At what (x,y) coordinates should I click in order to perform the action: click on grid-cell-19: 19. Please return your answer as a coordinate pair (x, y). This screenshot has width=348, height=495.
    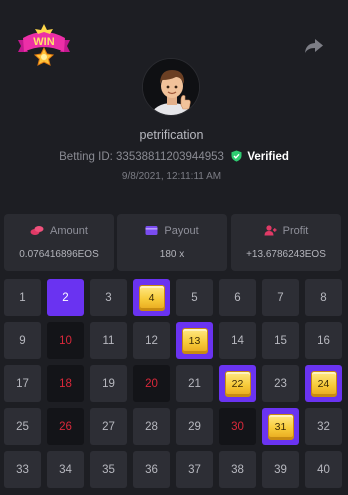
    Looking at the image, I should click on (108, 383).